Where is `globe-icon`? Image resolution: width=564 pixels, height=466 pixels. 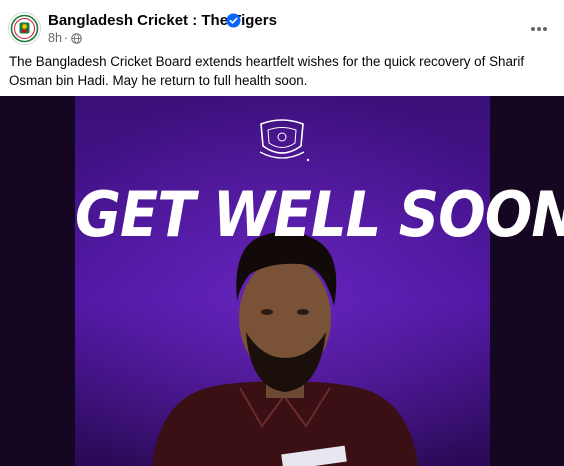 globe-icon is located at coordinates (76, 38).